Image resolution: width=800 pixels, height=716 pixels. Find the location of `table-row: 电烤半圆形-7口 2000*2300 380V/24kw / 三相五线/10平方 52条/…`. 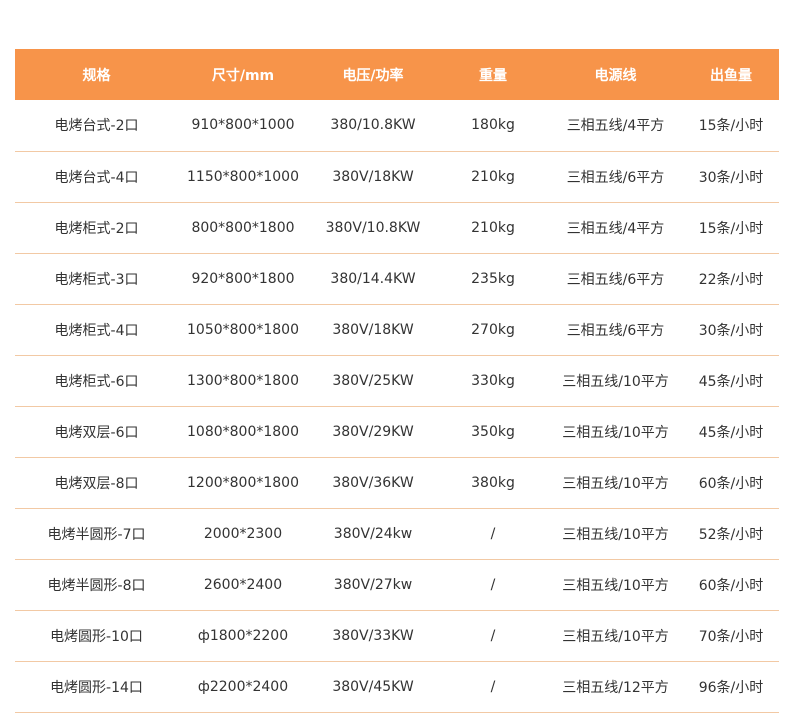

table-row: 电烤半圆形-7口 2000*2300 380V/24kw / 三相五线/10平方 52条/… is located at coordinates (397, 533).